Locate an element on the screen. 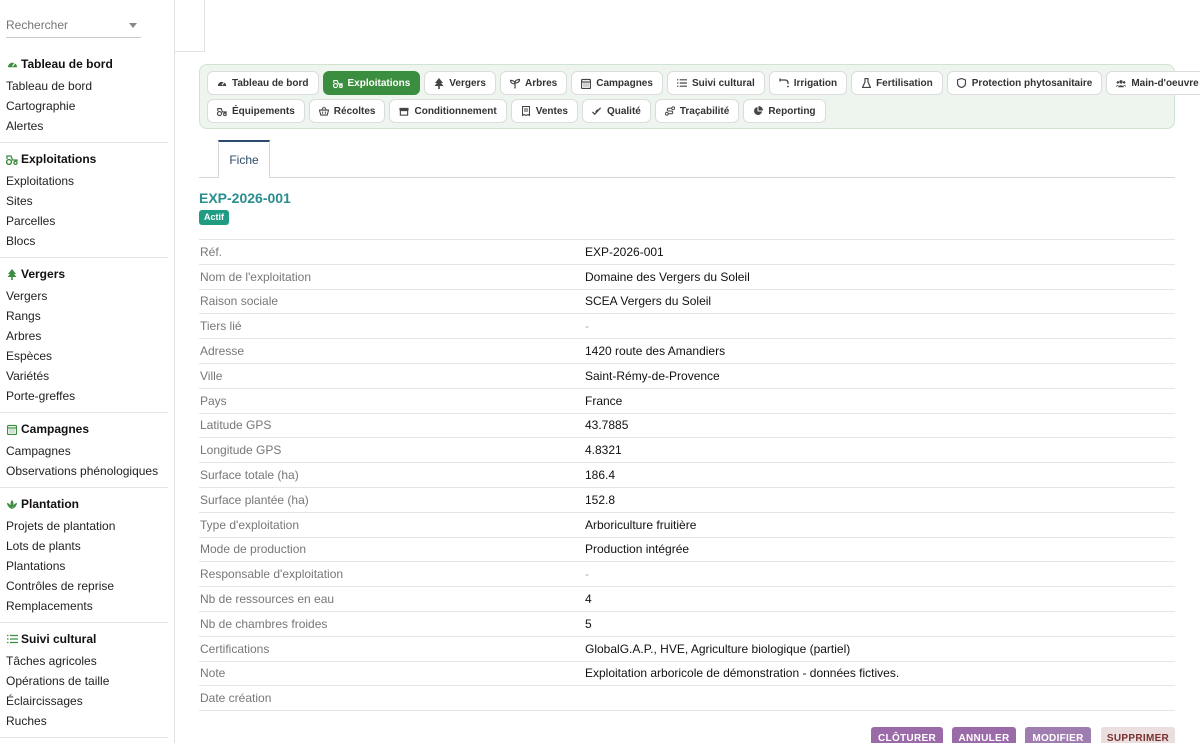 Image resolution: width=1200 pixels, height=743 pixels. module-pill: Équipements is located at coordinates (256, 111).